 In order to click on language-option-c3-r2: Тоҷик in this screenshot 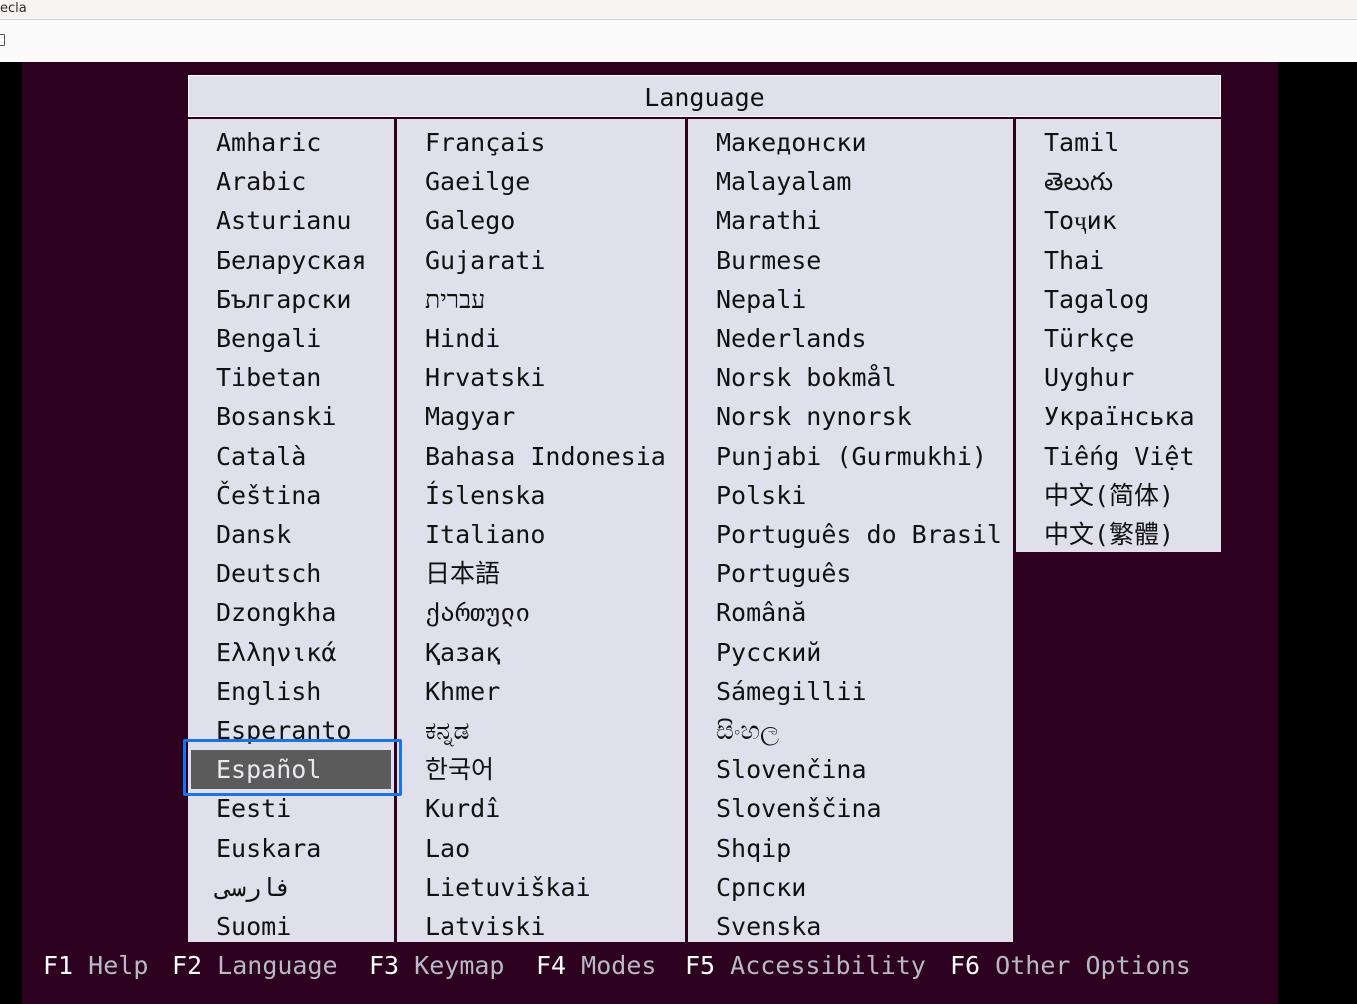, I will do `click(1118, 220)`.